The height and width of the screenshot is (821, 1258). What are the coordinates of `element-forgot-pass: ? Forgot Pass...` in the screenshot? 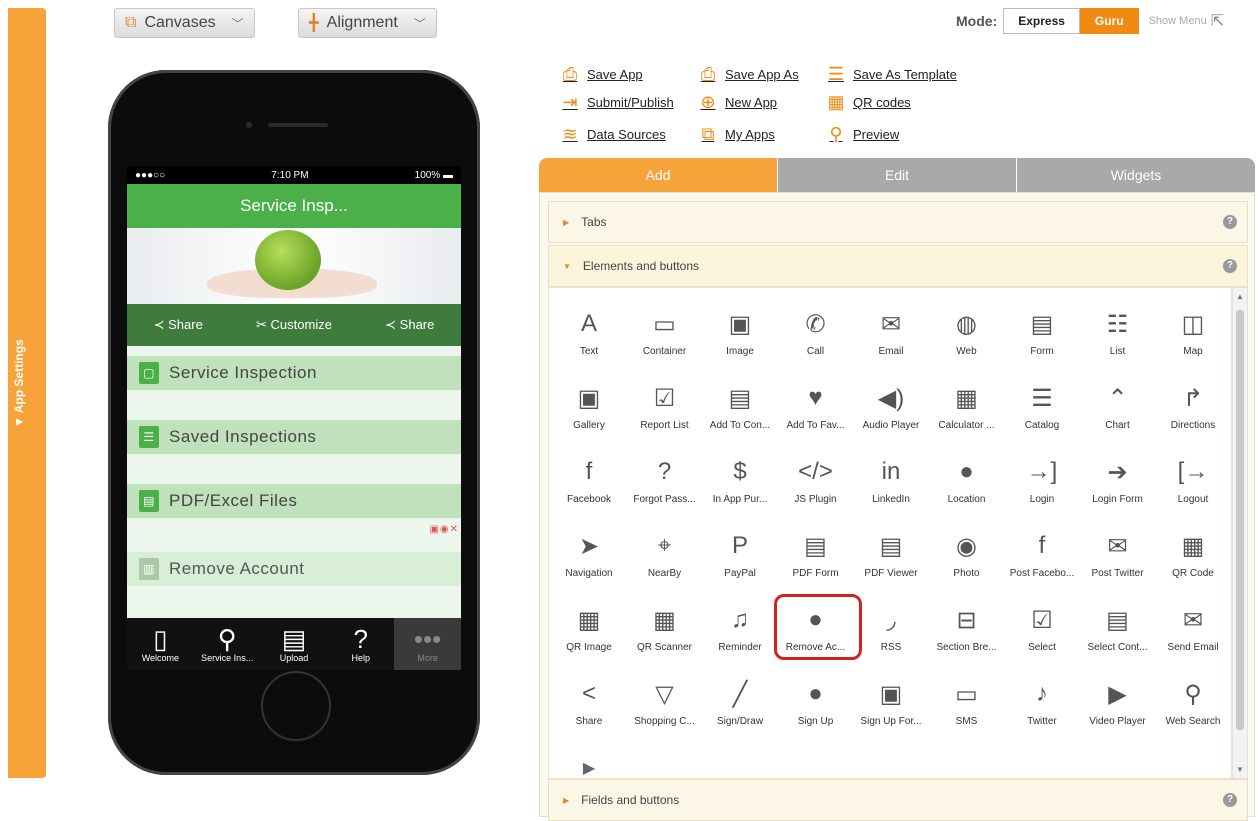 It's located at (665, 489).